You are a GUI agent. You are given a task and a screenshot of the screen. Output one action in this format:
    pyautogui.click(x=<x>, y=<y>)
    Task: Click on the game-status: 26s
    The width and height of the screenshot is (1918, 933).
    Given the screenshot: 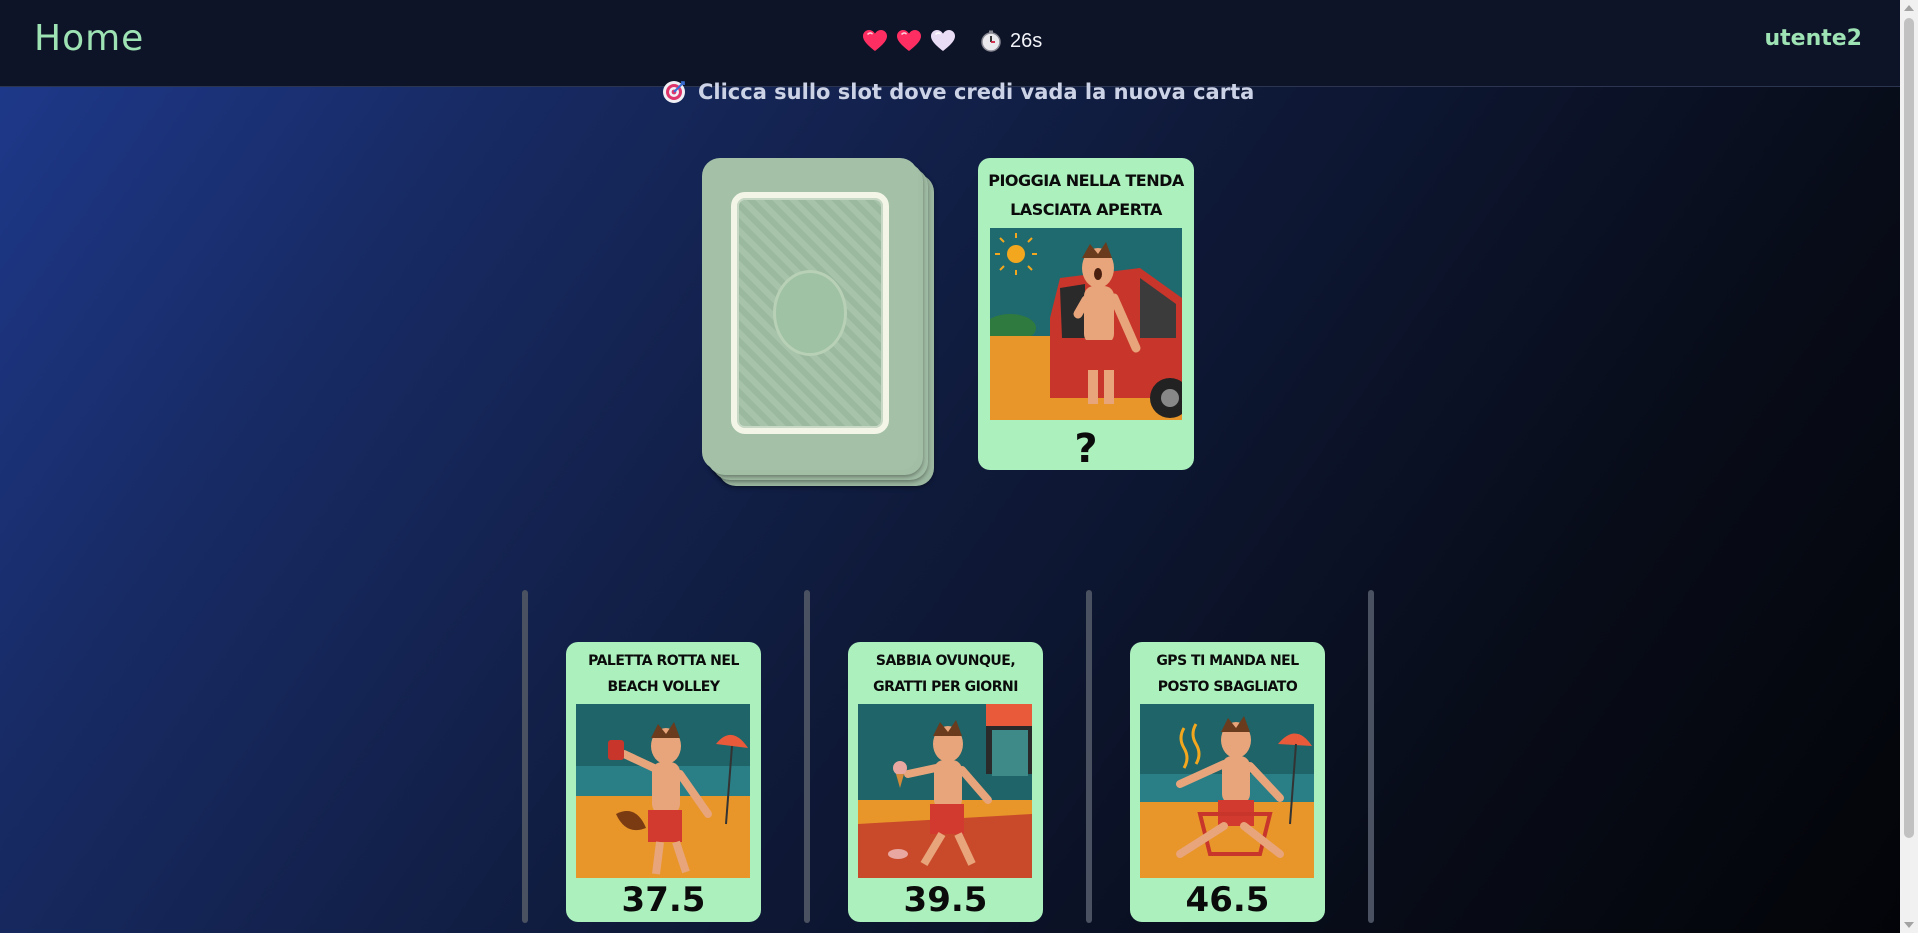 What is the action you would take?
    pyautogui.click(x=952, y=41)
    